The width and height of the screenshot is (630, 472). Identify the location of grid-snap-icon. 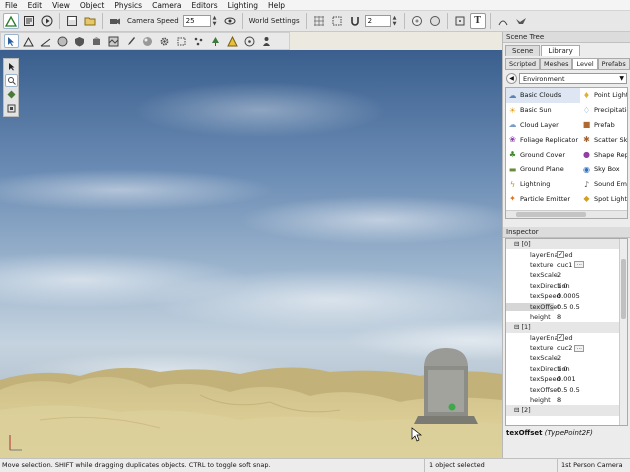
(319, 21).